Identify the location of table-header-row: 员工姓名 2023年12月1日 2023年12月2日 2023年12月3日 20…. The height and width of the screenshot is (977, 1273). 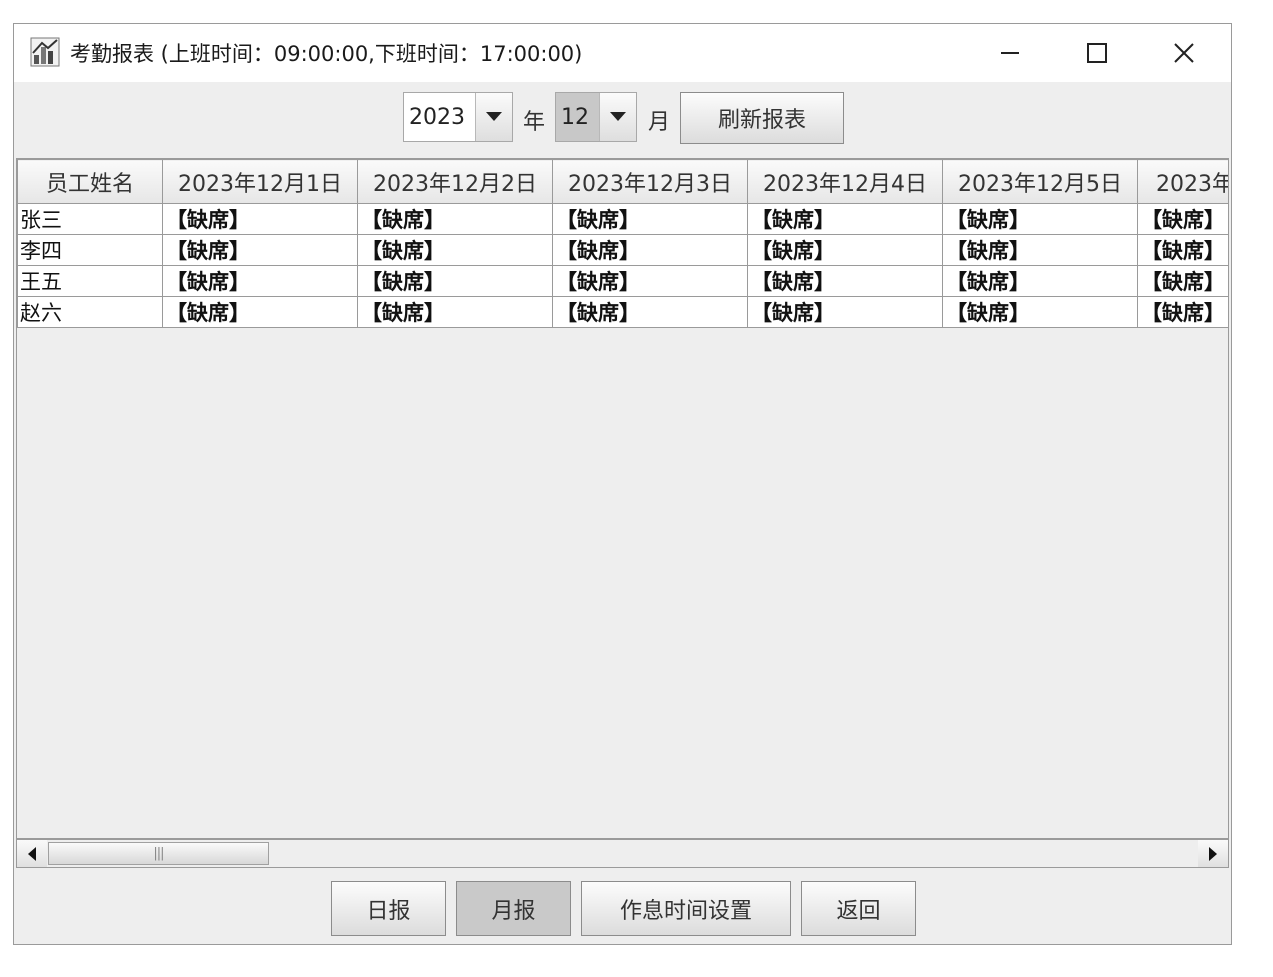
(622, 181).